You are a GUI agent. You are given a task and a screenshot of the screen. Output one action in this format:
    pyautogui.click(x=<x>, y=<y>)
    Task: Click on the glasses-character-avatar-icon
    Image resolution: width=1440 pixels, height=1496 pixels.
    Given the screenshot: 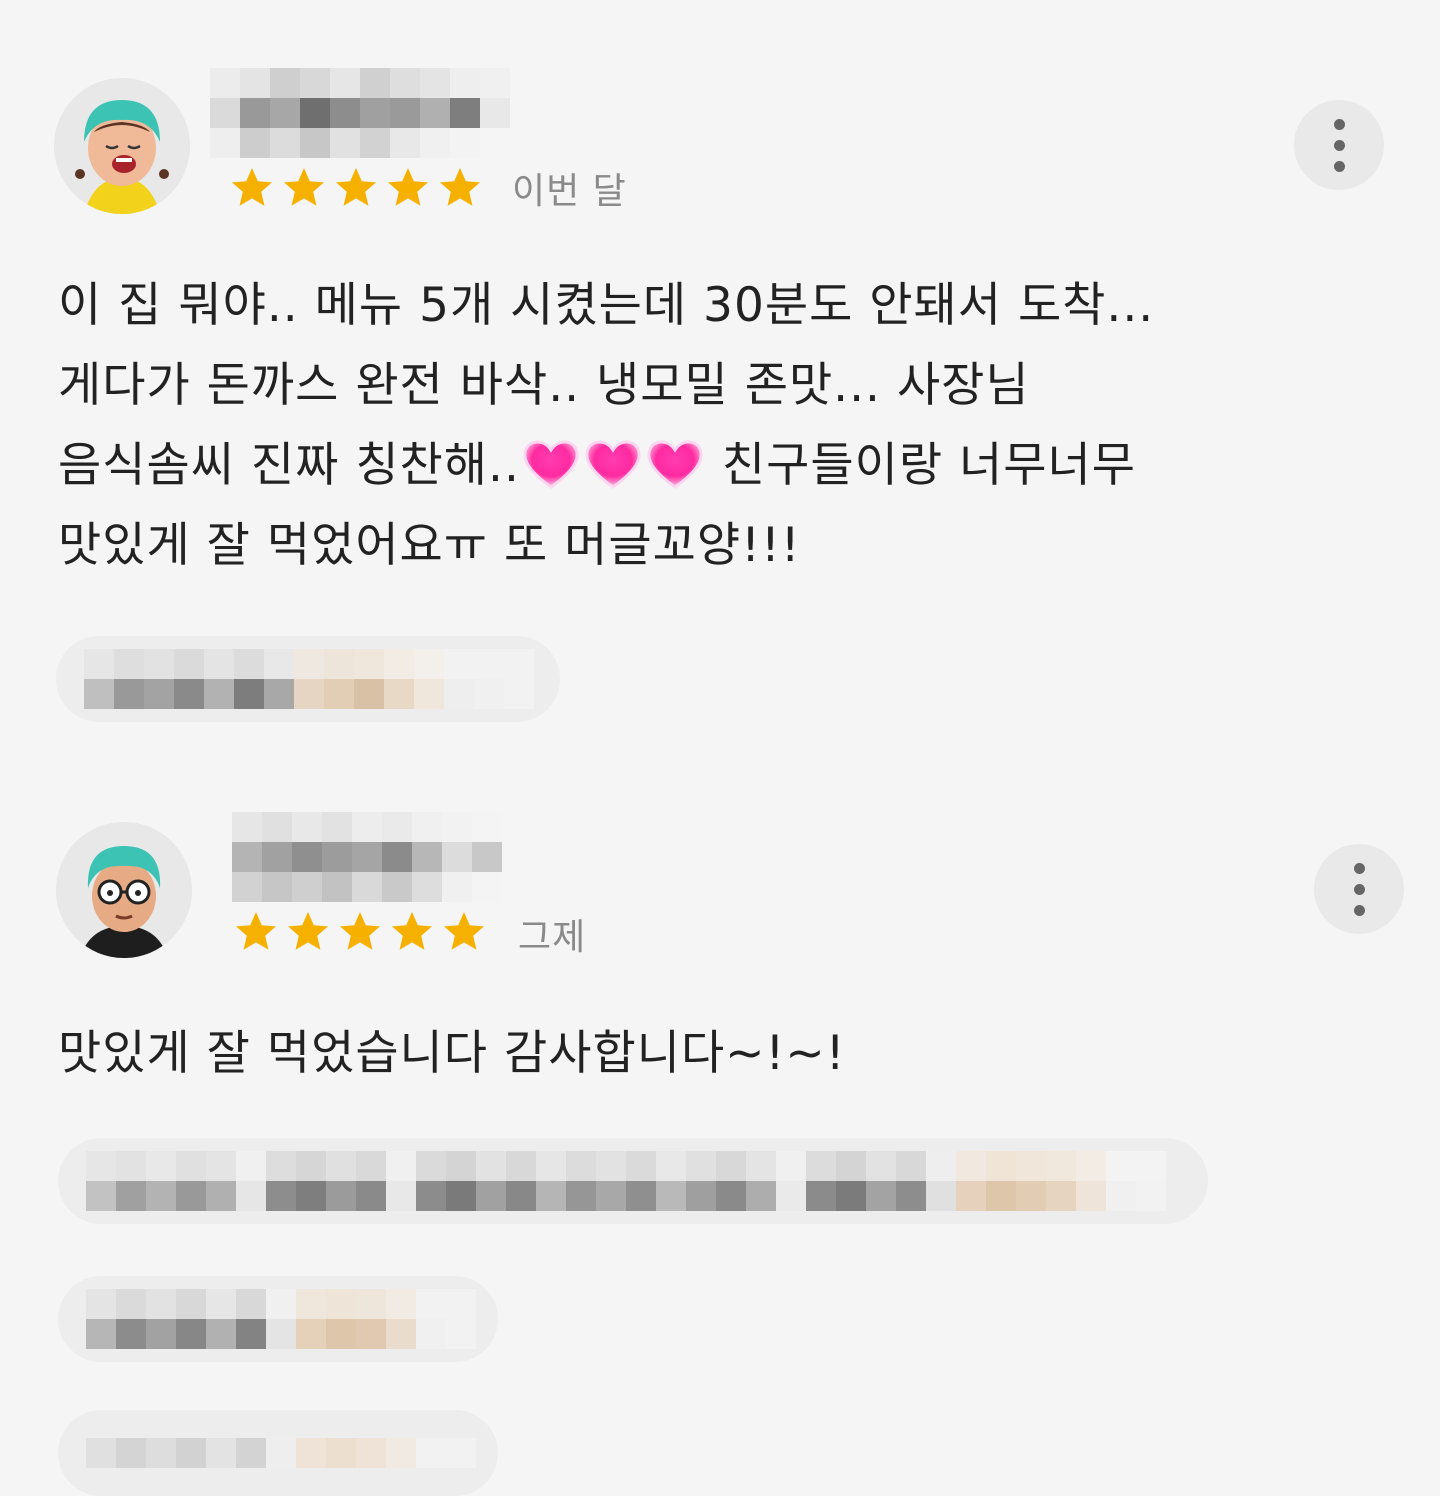 What is the action you would take?
    pyautogui.click(x=124, y=890)
    